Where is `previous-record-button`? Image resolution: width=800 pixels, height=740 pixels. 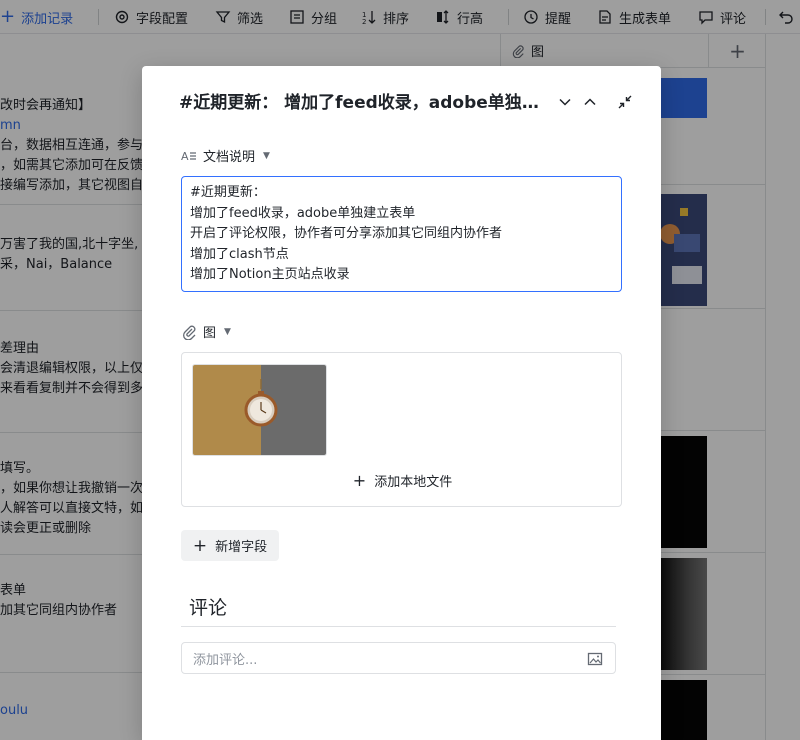
previous-record-button is located at coordinates (590, 102).